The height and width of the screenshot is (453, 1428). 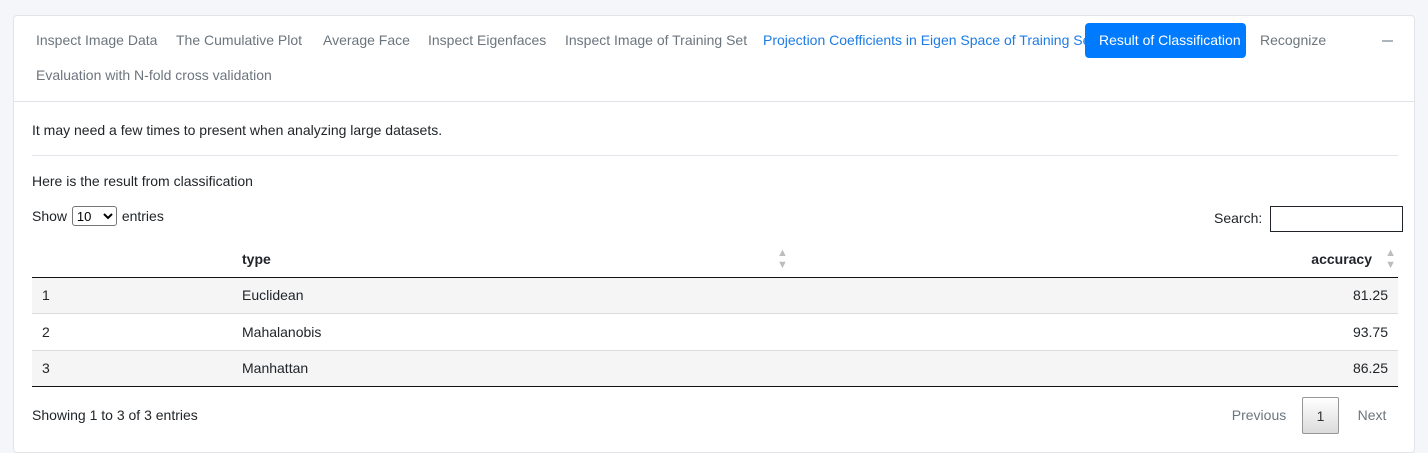 What do you see at coordinates (132, 259) in the screenshot?
I see `header-index` at bounding box center [132, 259].